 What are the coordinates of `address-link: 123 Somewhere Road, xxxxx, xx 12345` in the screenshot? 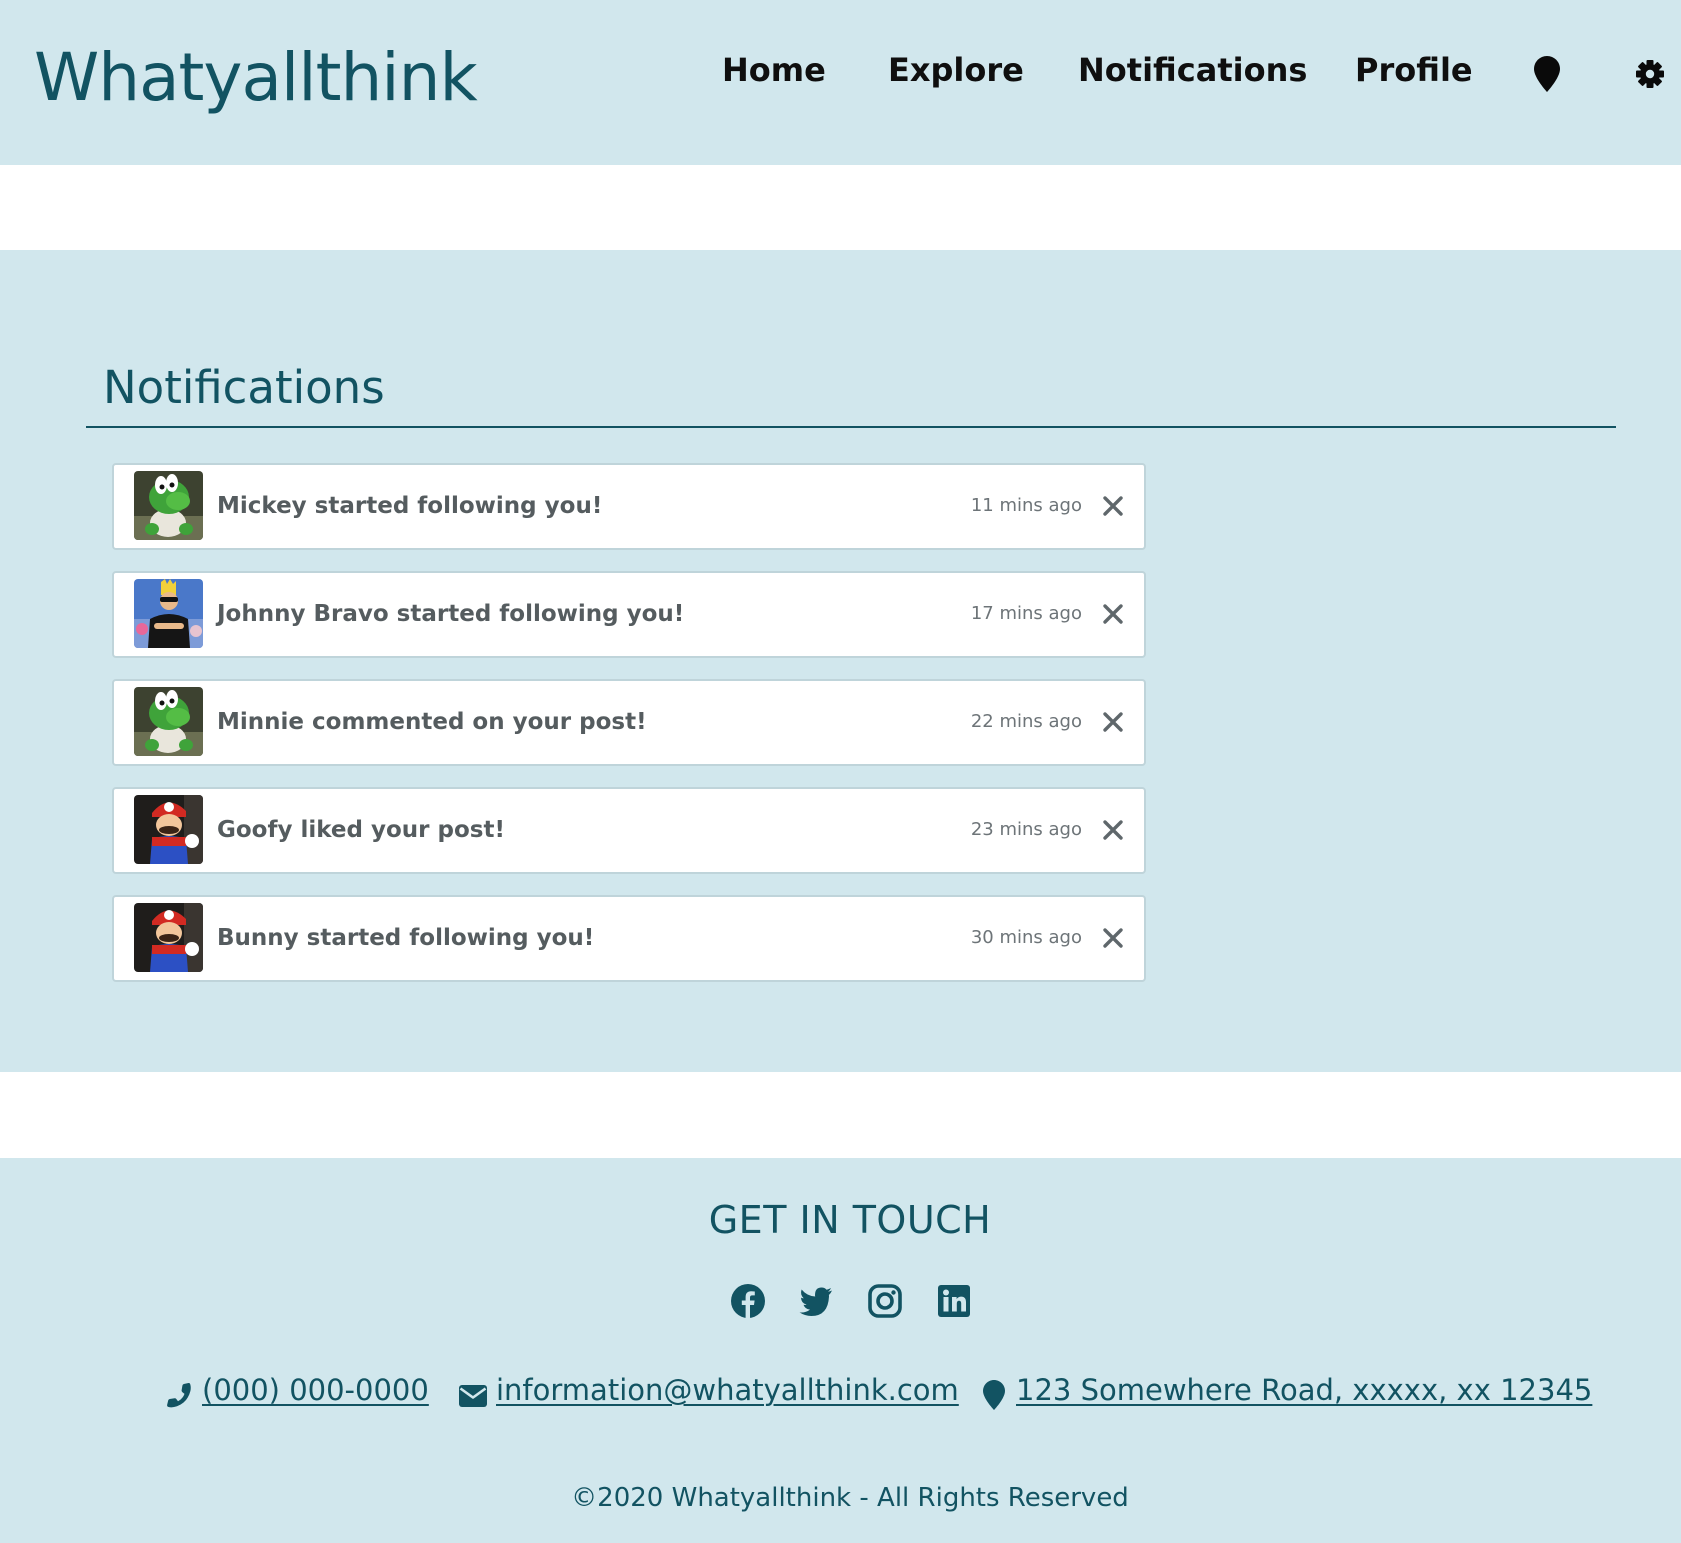 It's located at (1304, 1390).